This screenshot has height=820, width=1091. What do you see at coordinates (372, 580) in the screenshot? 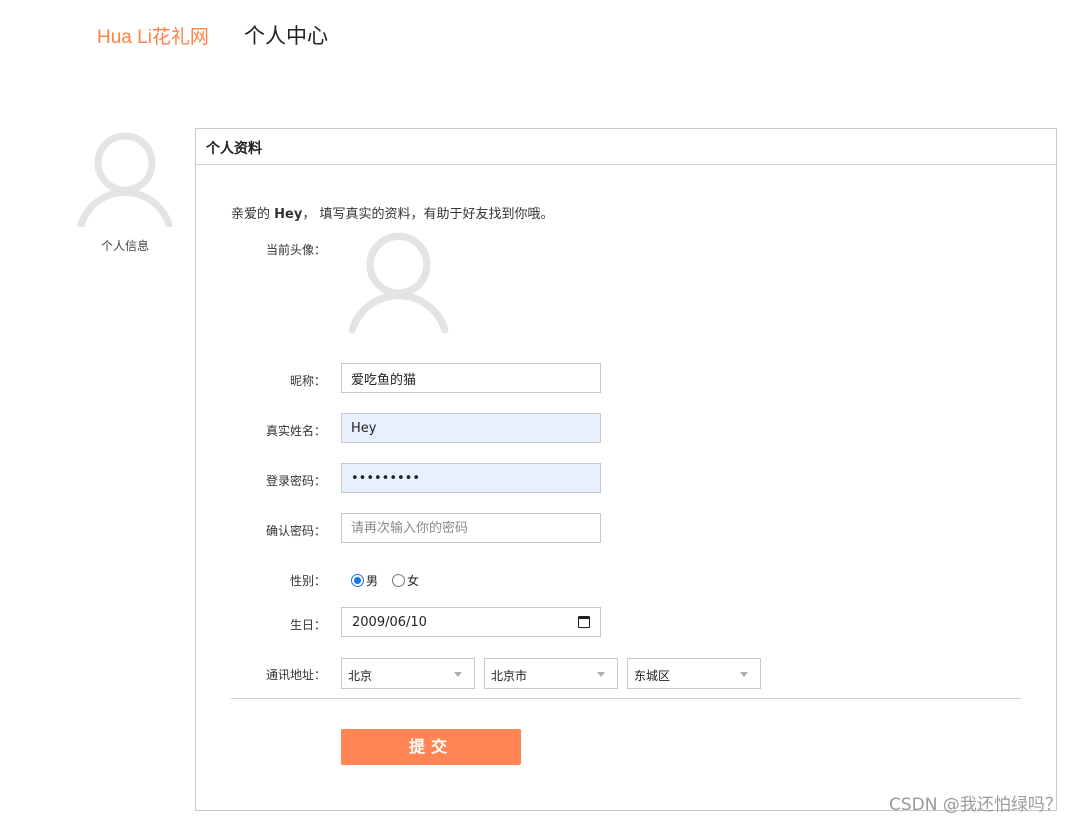
I see `gender-male-label: 男` at bounding box center [372, 580].